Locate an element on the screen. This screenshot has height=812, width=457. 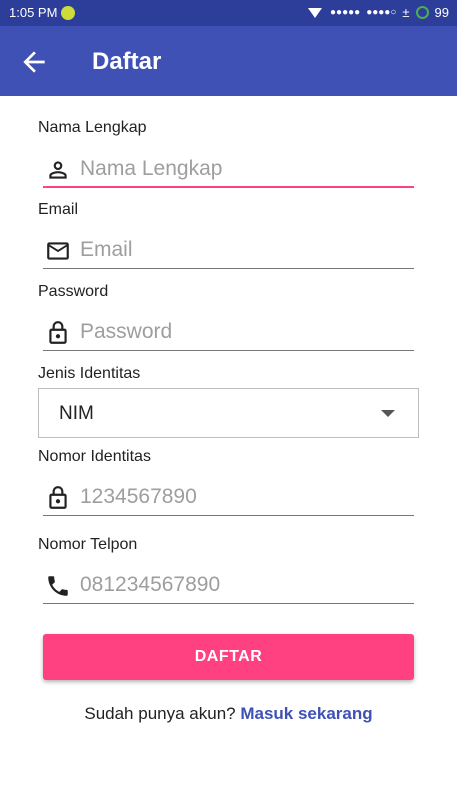
dropdown-arrow-icon is located at coordinates (388, 413).